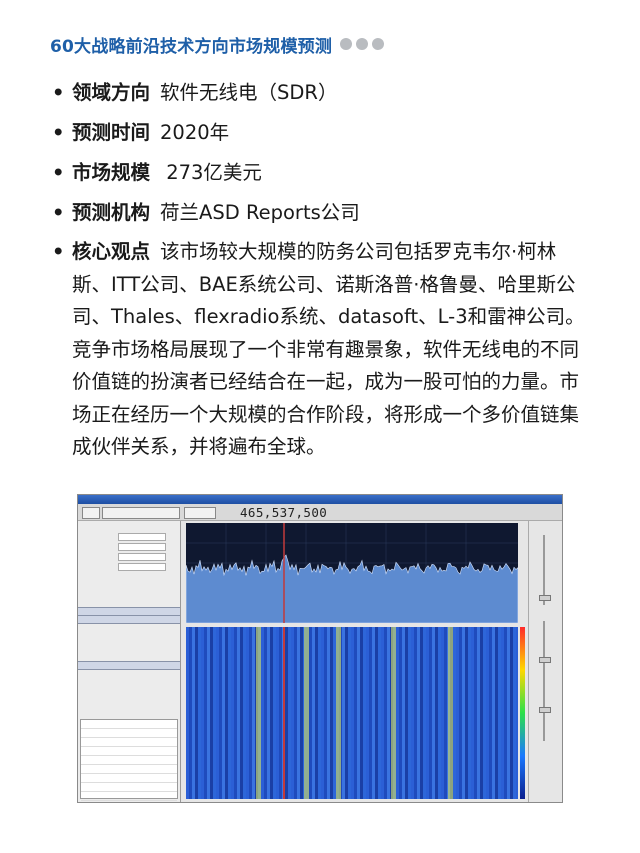 The height and width of the screenshot is (853, 640). I want to click on toolbar: 465,537,500, so click(320, 512).